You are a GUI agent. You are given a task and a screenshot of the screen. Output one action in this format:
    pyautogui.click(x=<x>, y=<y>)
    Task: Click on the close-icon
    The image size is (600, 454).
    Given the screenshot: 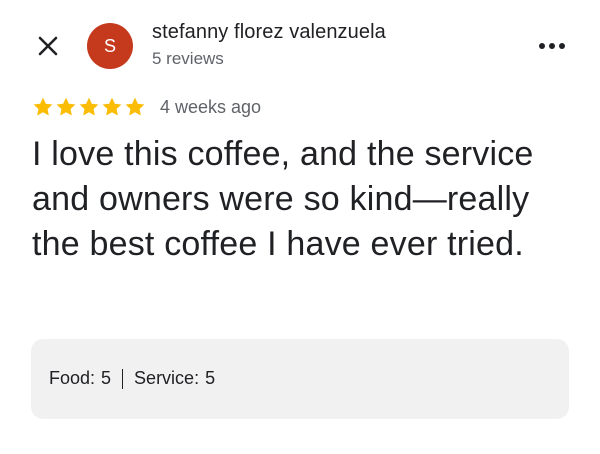 What is the action you would take?
    pyautogui.click(x=48, y=46)
    